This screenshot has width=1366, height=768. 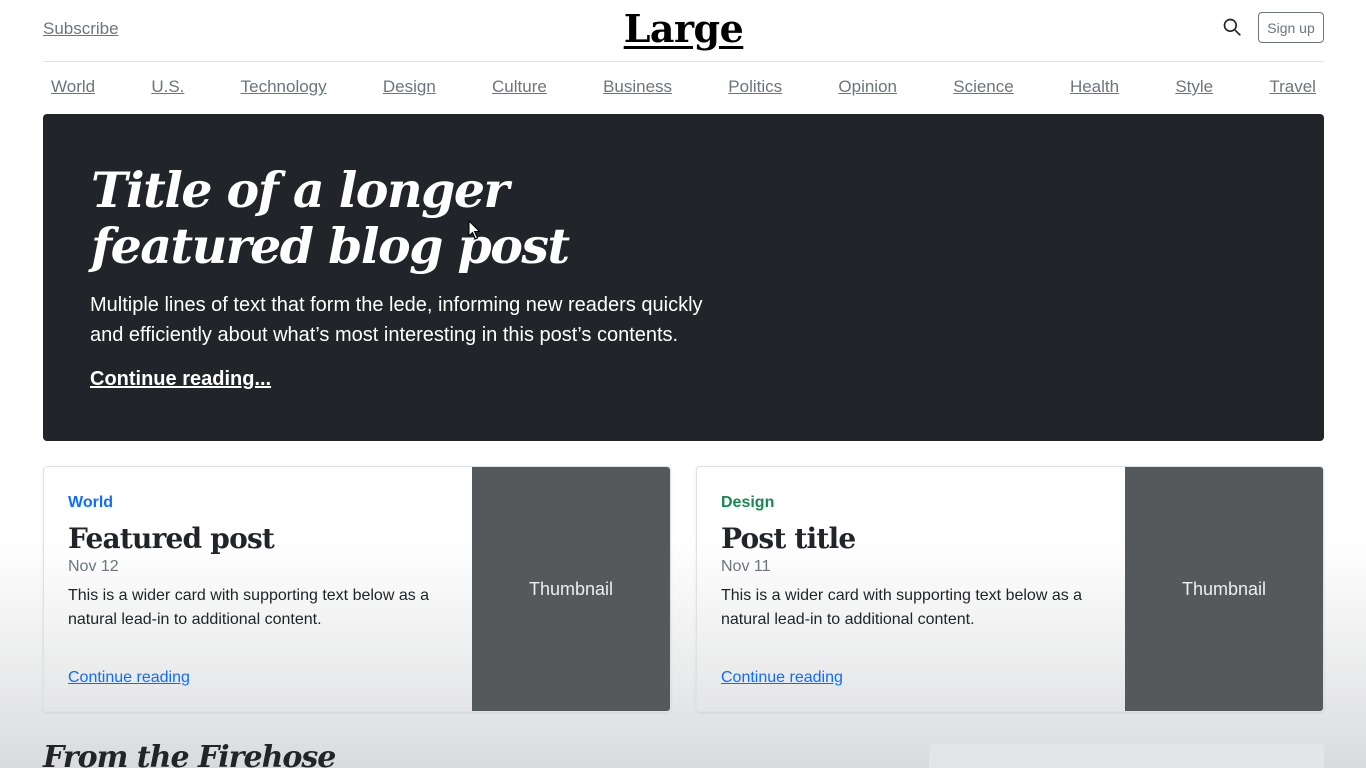 What do you see at coordinates (788, 538) in the screenshot?
I see `card-title: Post title` at bounding box center [788, 538].